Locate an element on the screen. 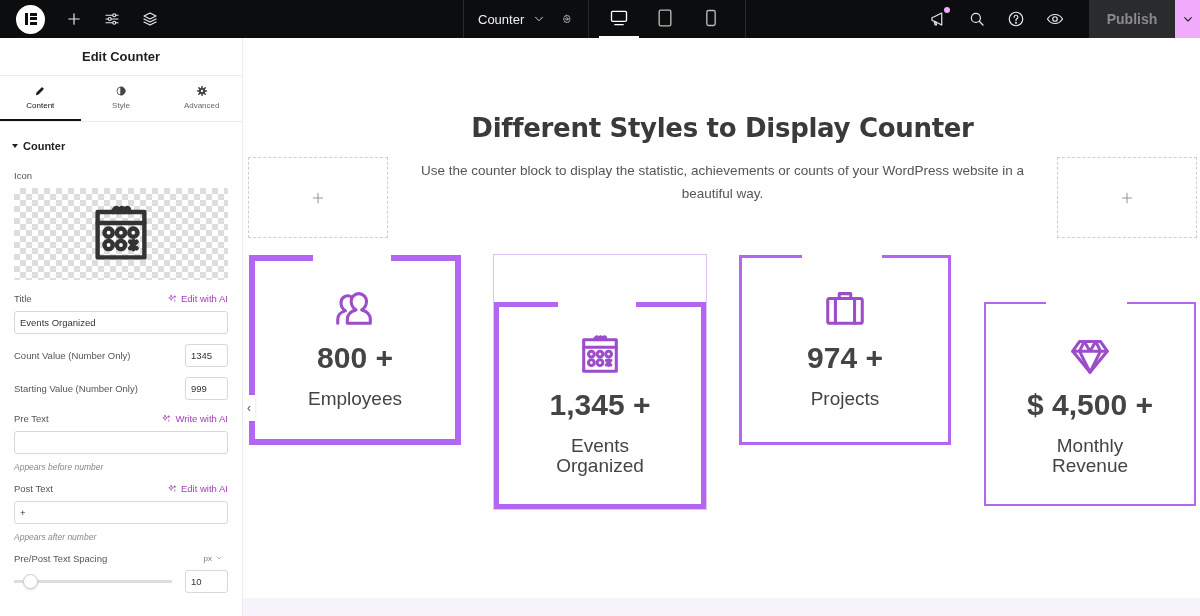 The height and width of the screenshot is (616, 1200). help-icon is located at coordinates (1016, 19).